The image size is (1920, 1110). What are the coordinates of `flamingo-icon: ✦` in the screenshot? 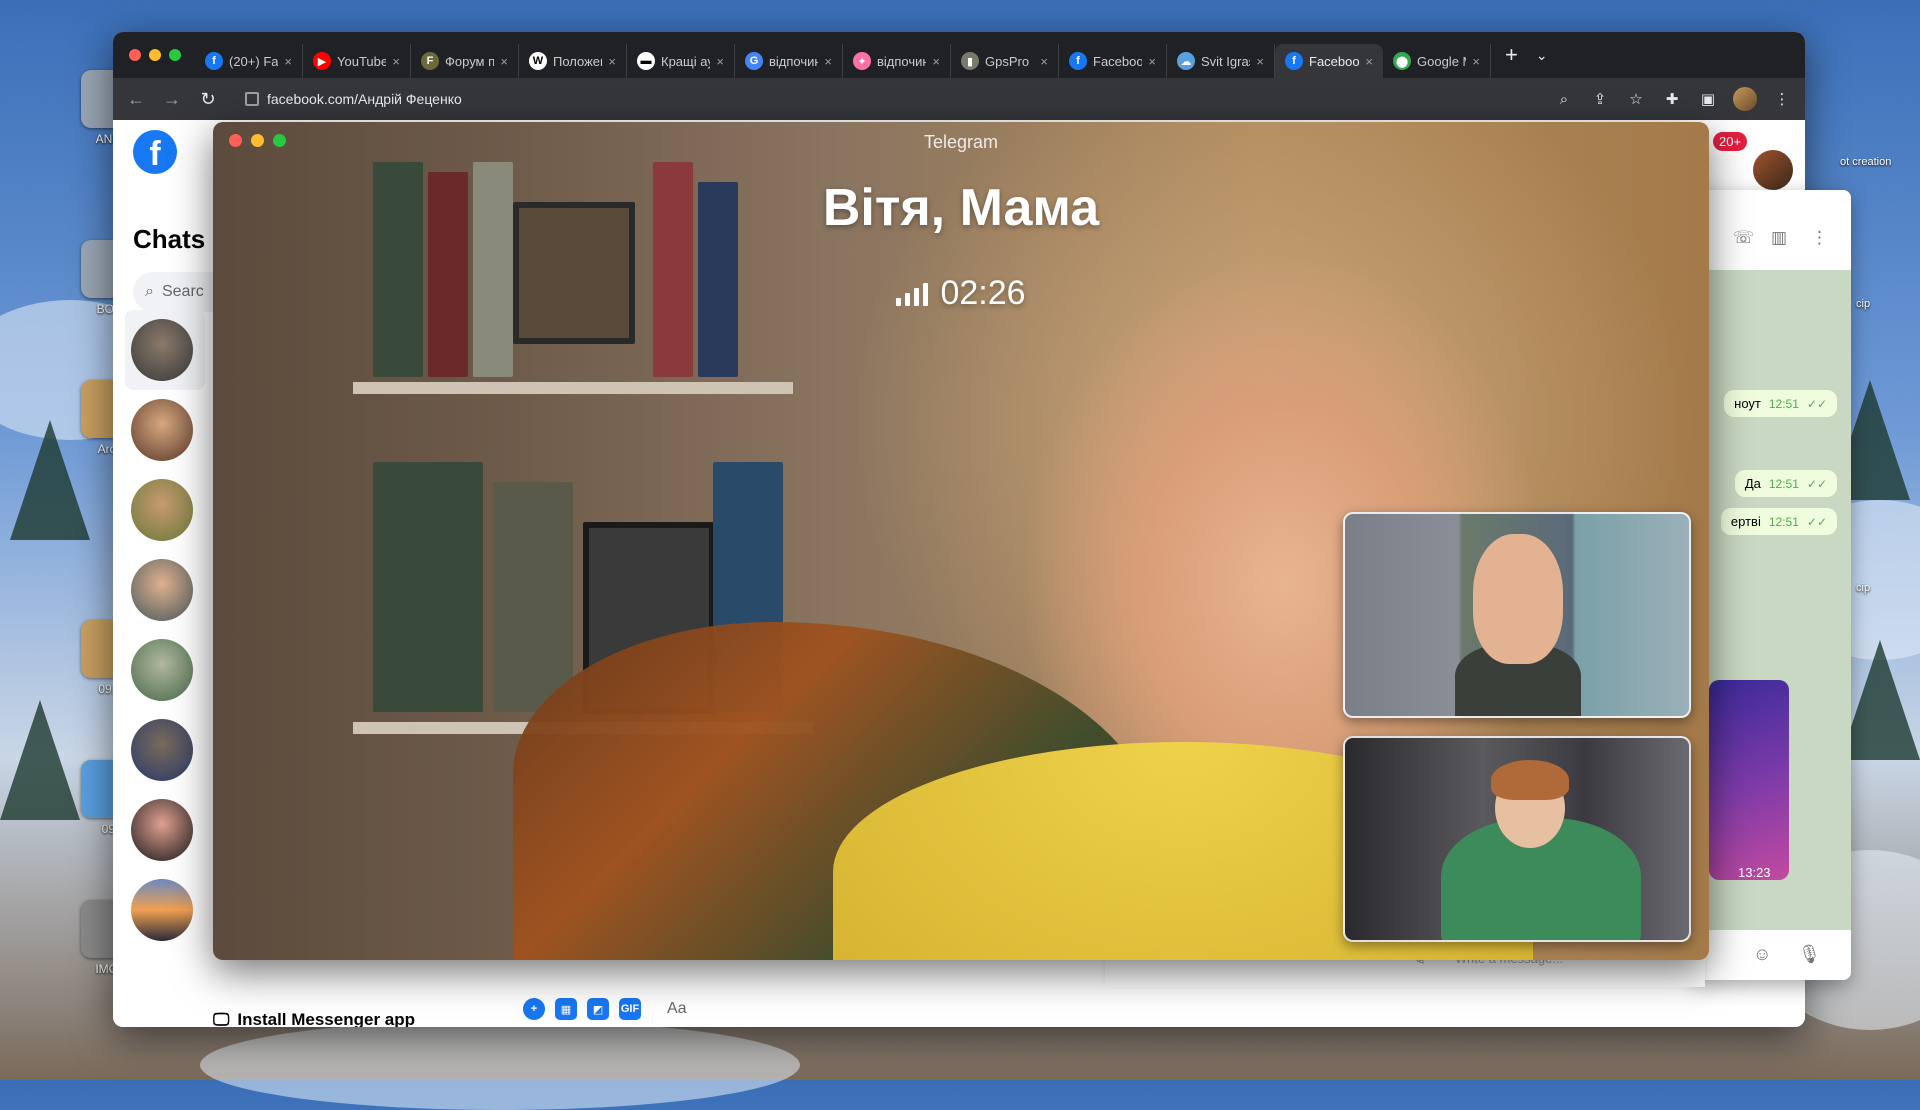 It's located at (862, 61).